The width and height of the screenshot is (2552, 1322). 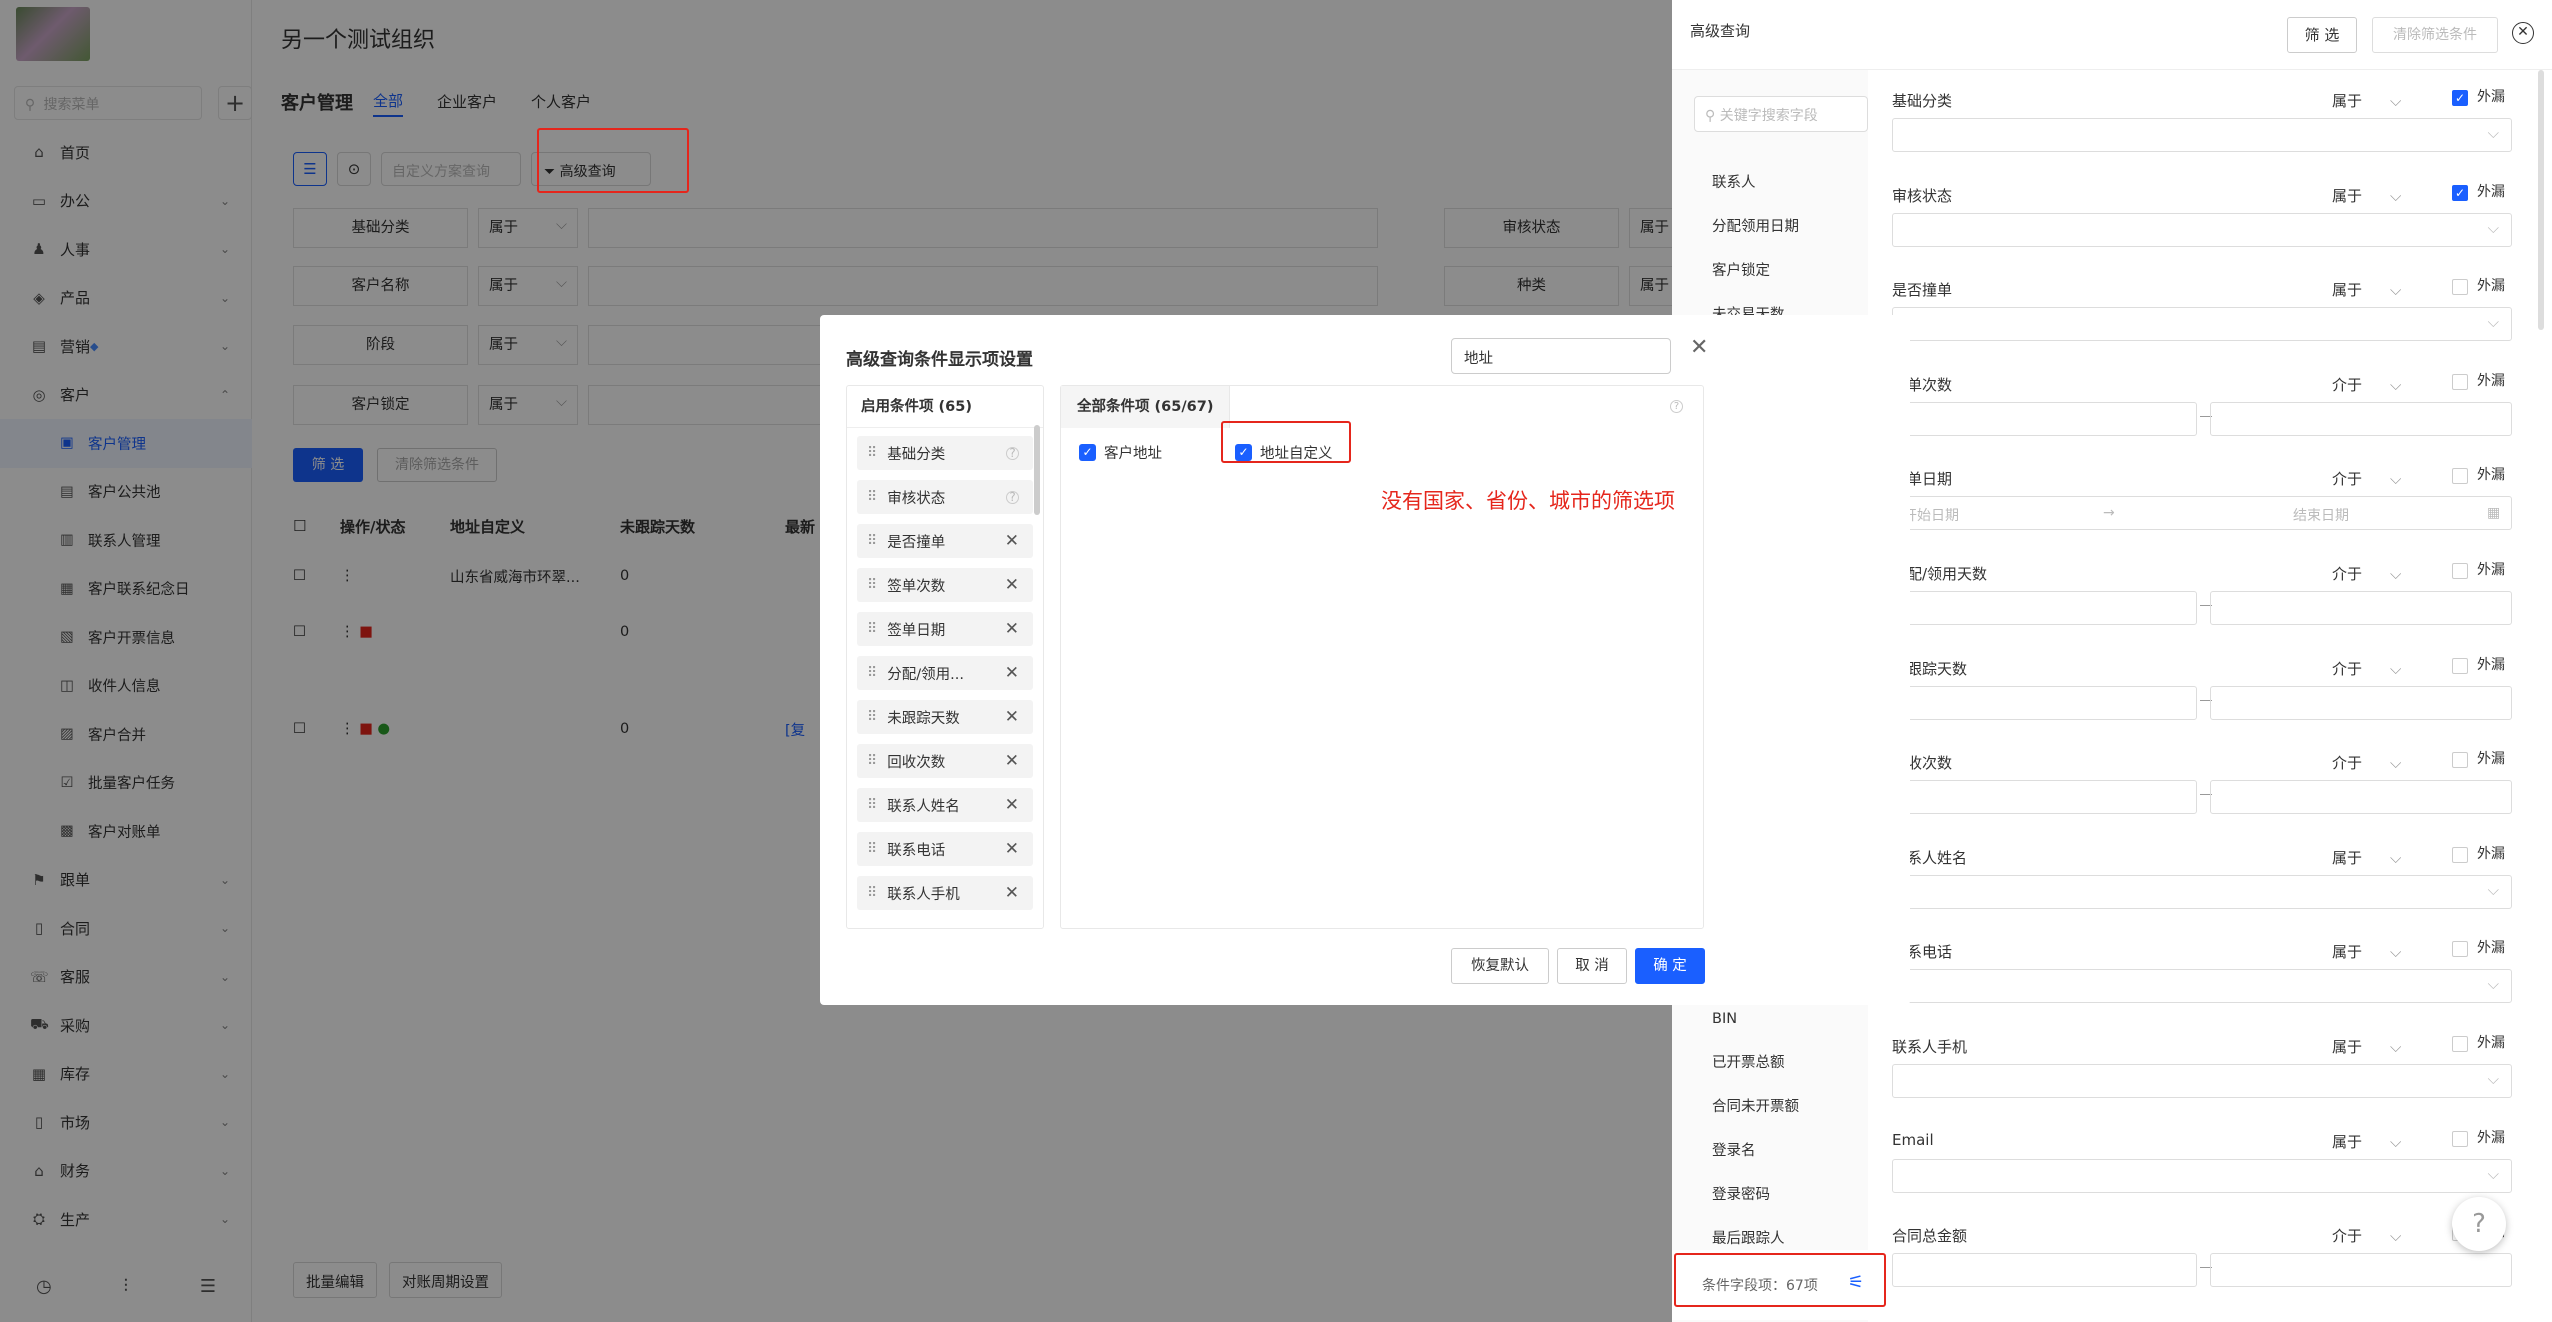 What do you see at coordinates (1787, 1063) in the screenshot?
I see `field-list-item: 已开票总额` at bounding box center [1787, 1063].